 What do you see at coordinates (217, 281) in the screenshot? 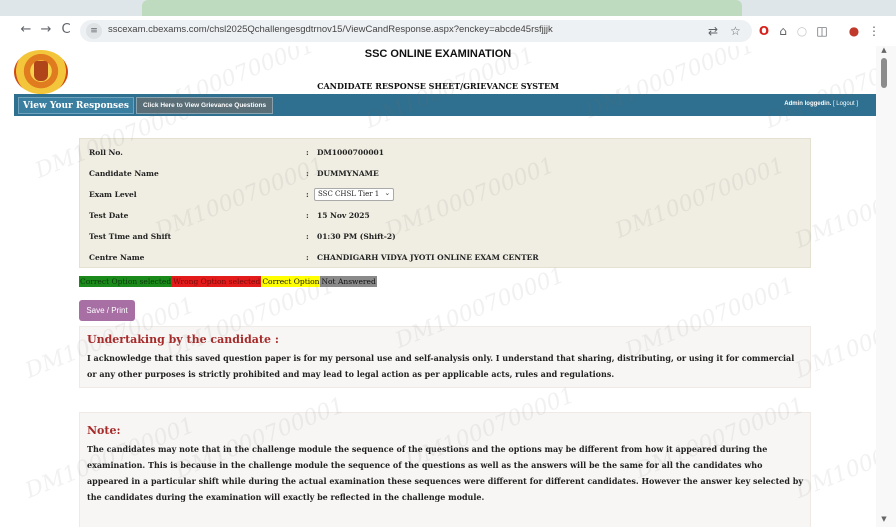
I see `legend-wrong-selected: Wrong Option selected` at bounding box center [217, 281].